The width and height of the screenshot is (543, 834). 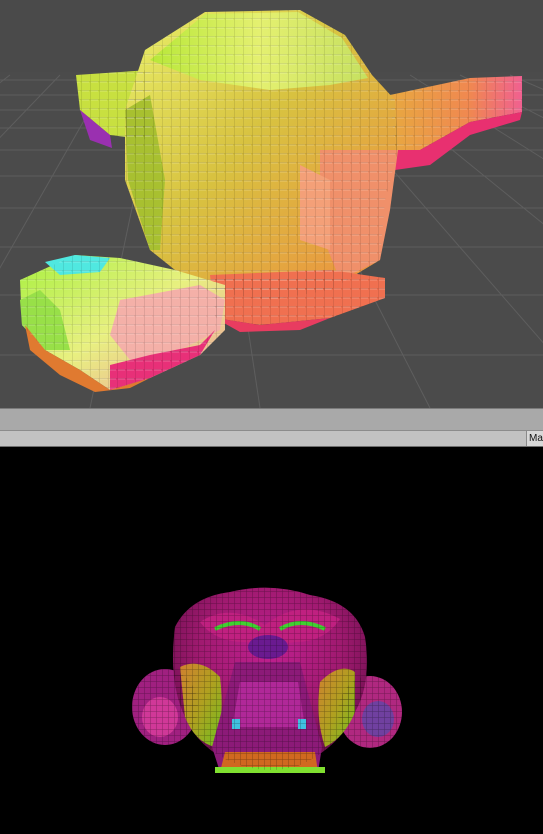 What do you see at coordinates (271, 419) in the screenshot?
I see `view-splitter` at bounding box center [271, 419].